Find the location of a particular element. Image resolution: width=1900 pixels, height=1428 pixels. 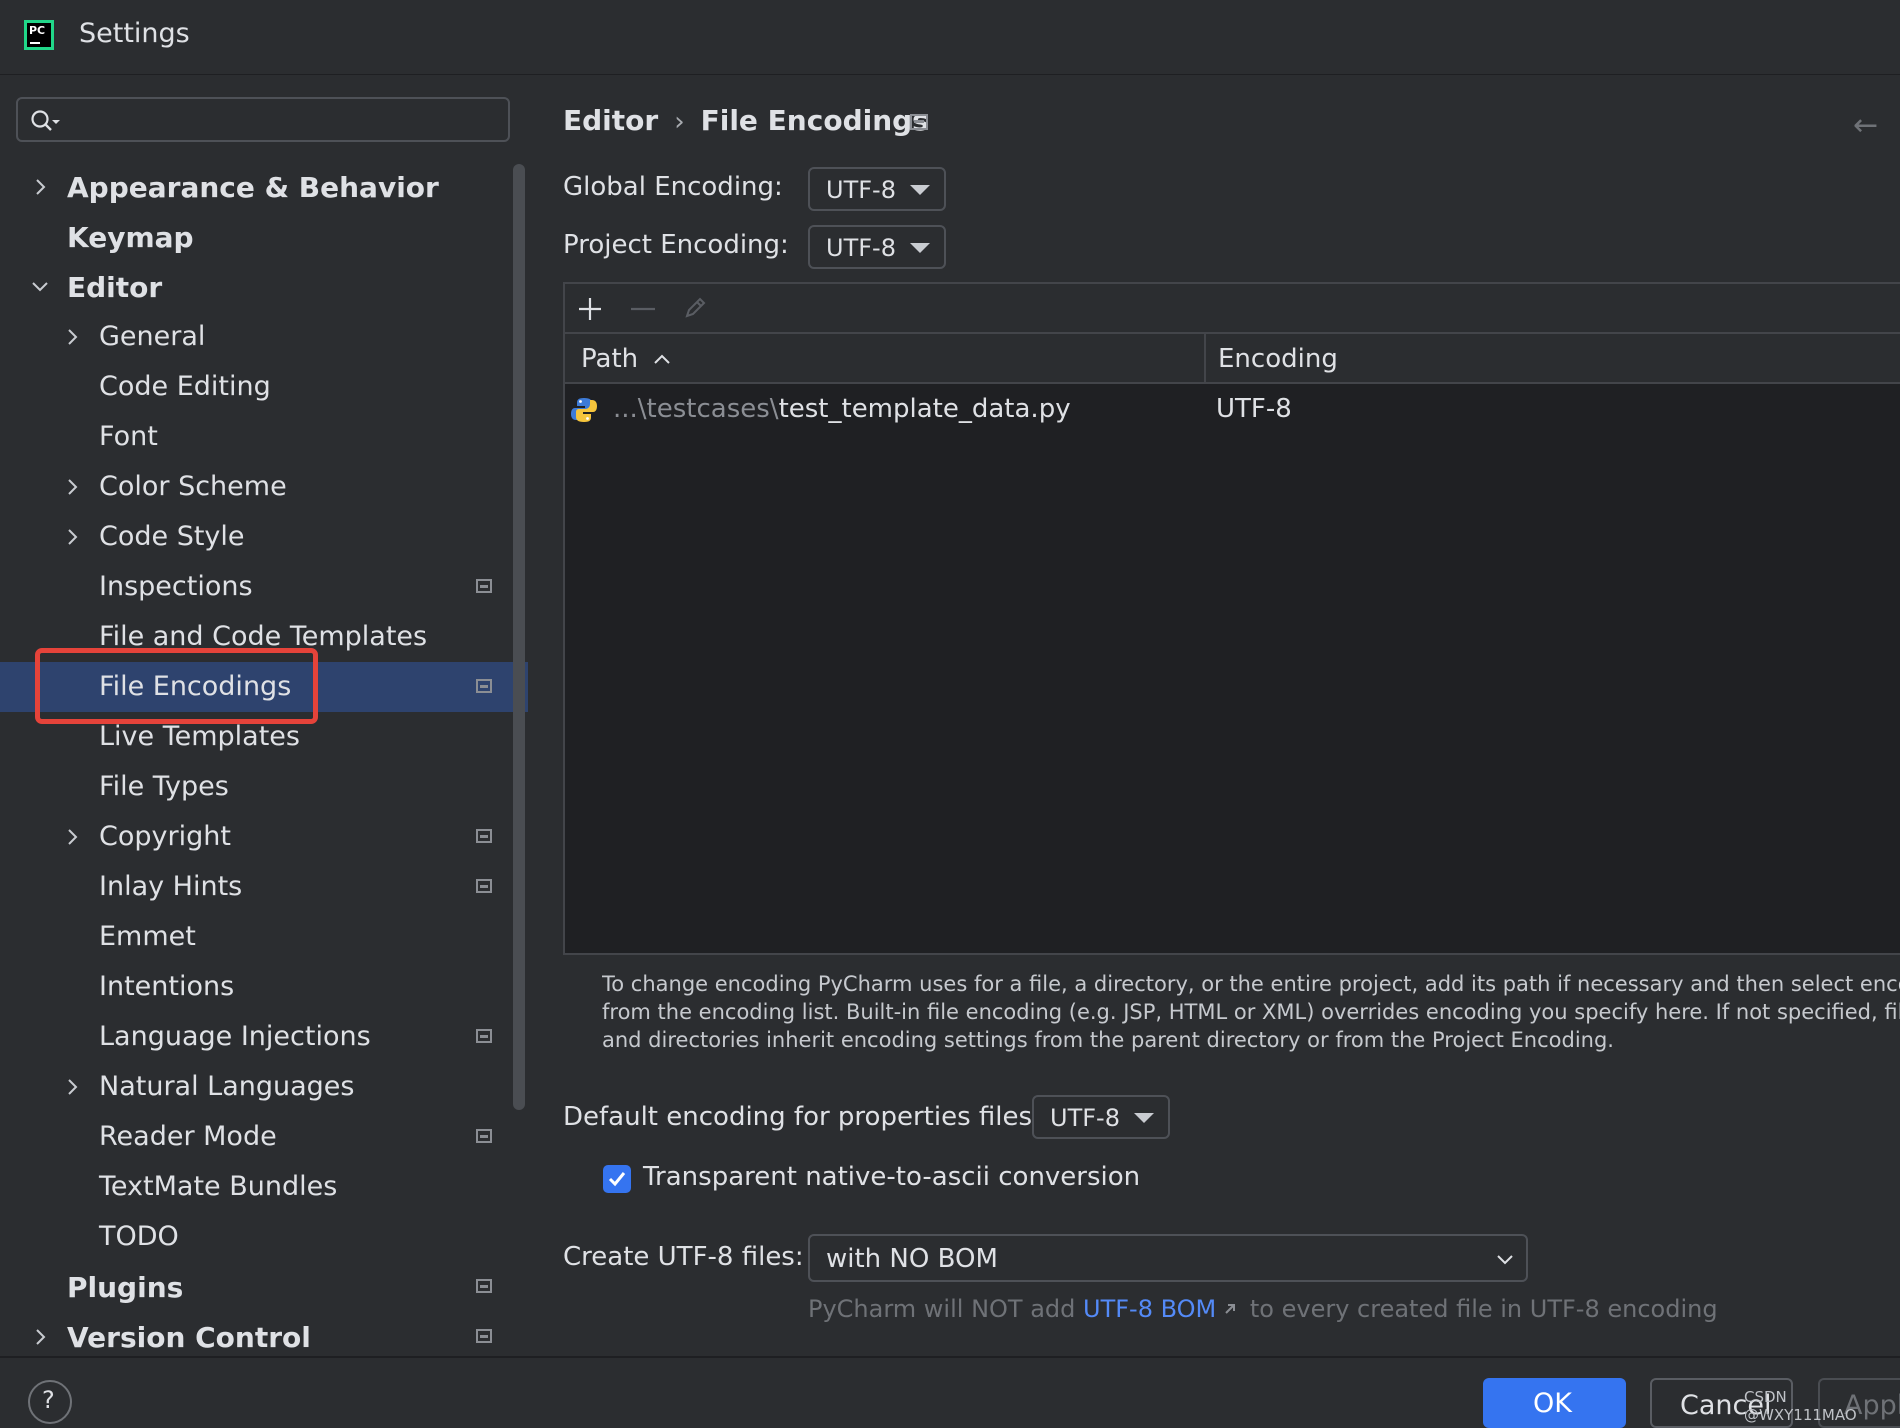

sidebar-item-todo: TODO is located at coordinates (264, 1237).